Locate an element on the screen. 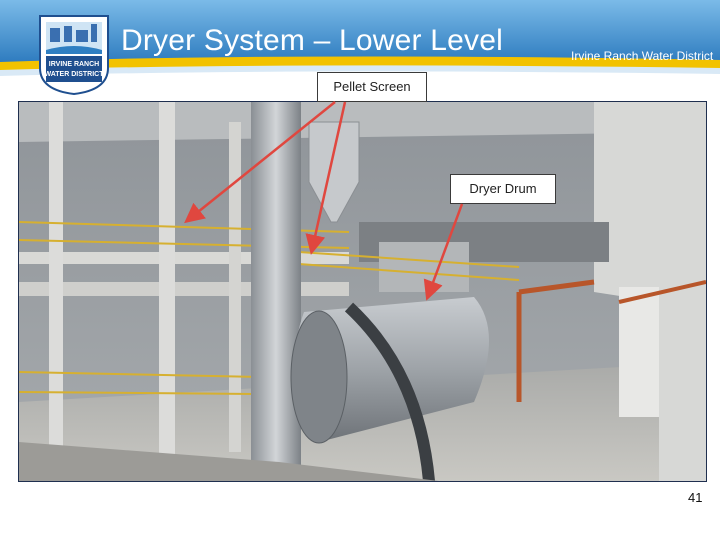 Image resolution: width=720 pixels, height=540 pixels. logo-line1: IRVINE RANCH is located at coordinates (74, 64).